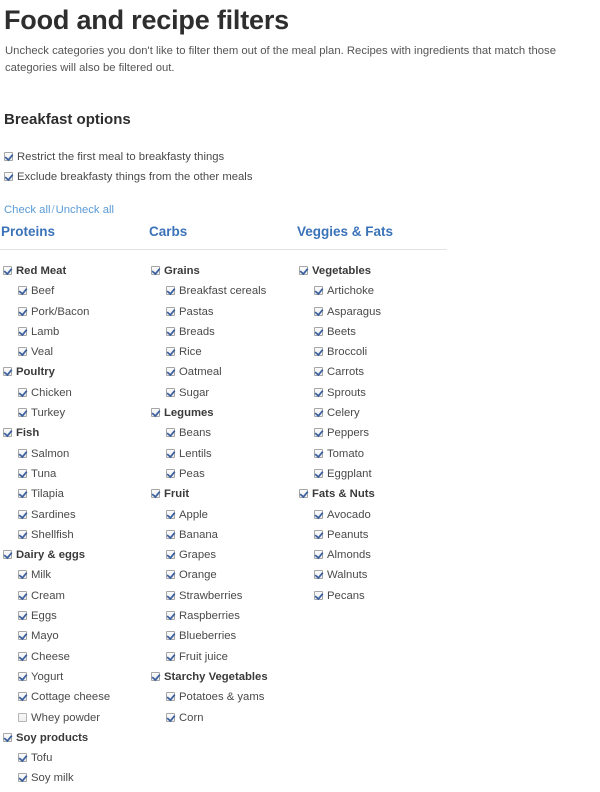  I want to click on checkbox-rice, so click(170, 352).